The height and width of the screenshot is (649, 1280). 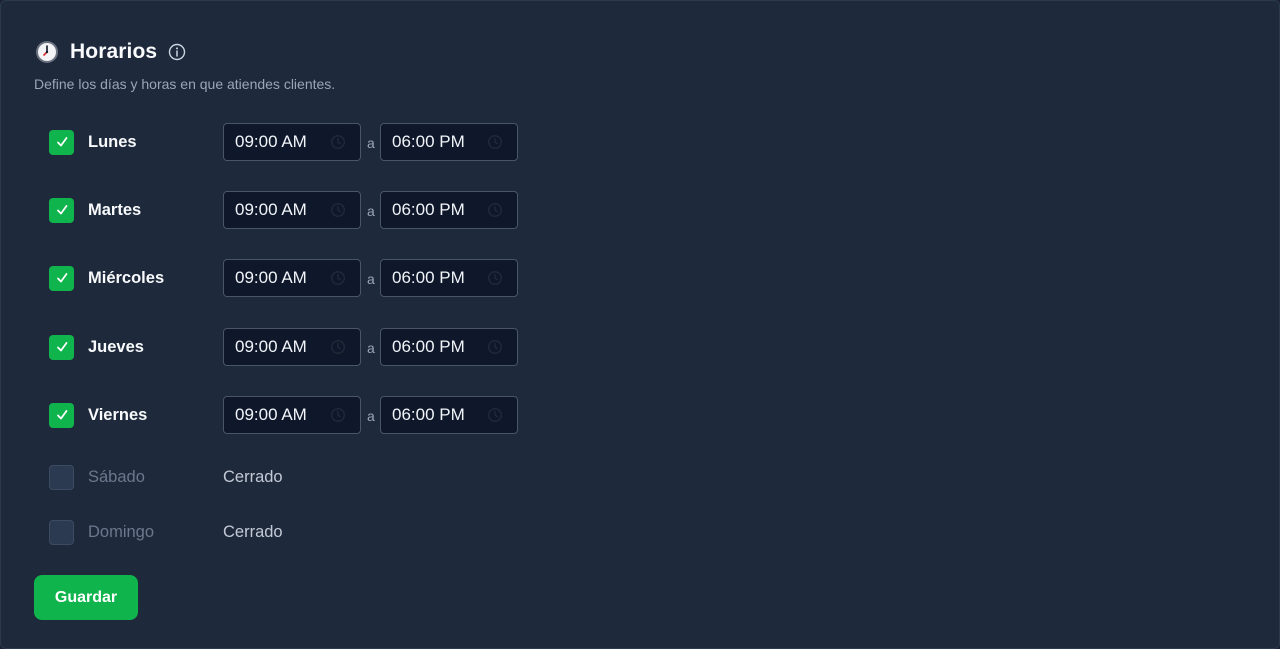 What do you see at coordinates (166, 477) in the screenshot?
I see `day-row-5: Sábado Cerrado` at bounding box center [166, 477].